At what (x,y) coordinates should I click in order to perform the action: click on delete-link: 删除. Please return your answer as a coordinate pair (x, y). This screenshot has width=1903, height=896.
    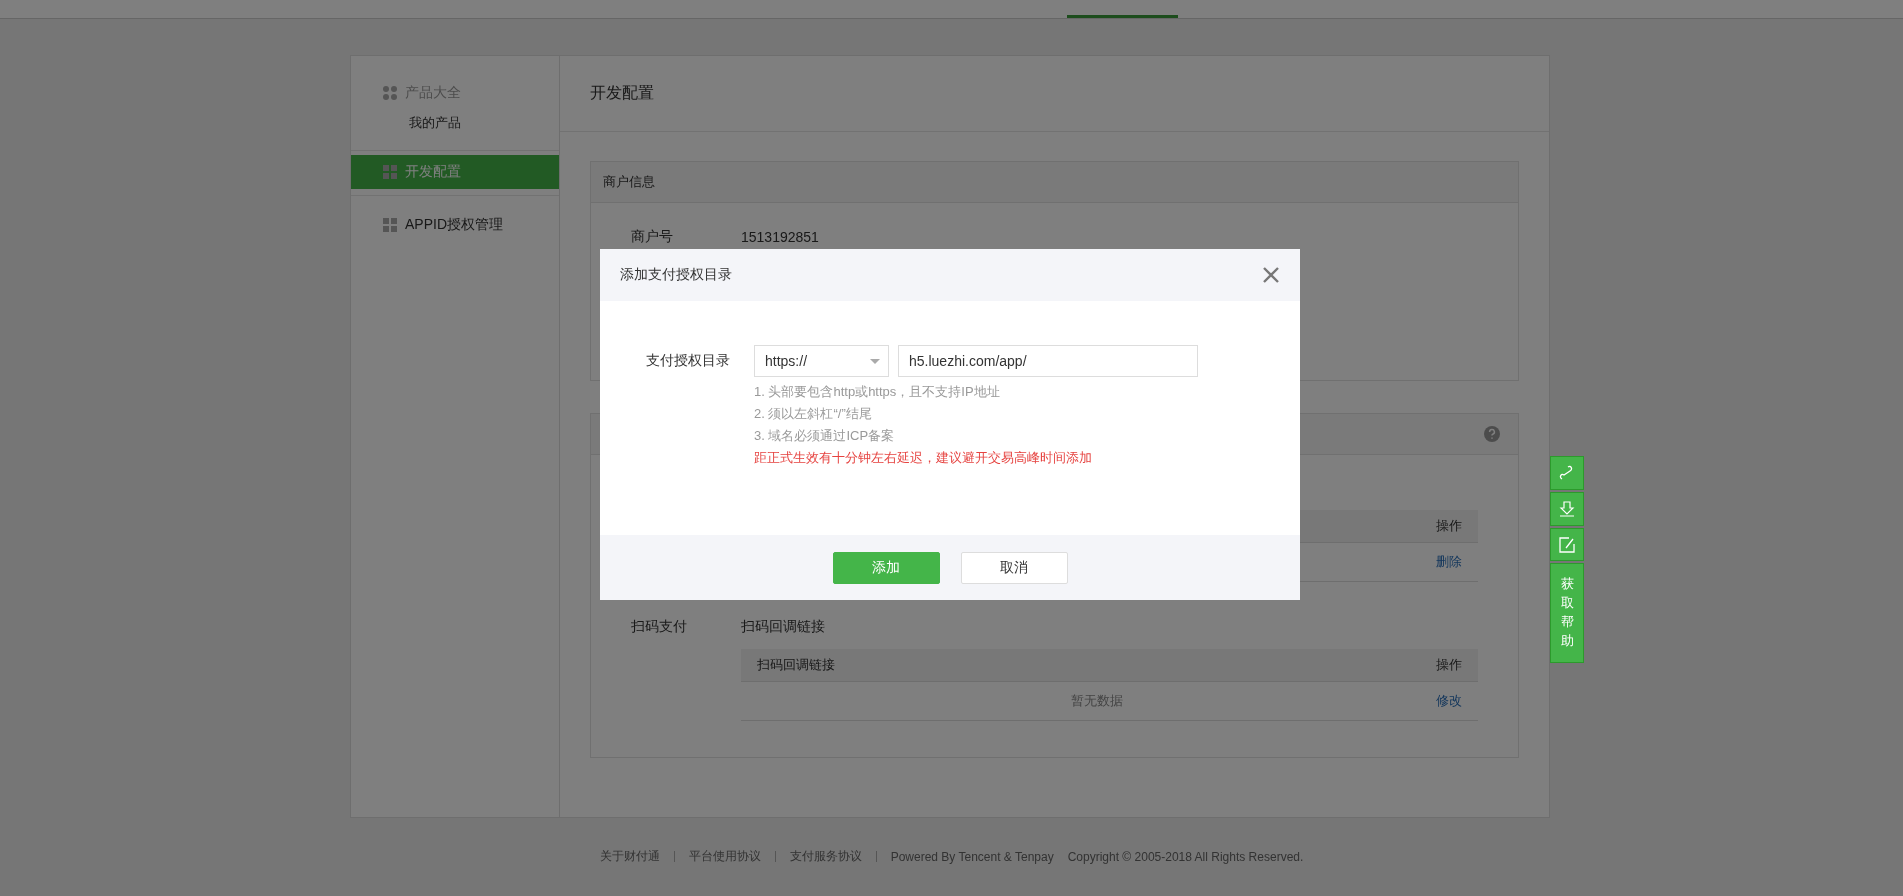
    Looking at the image, I should click on (1449, 562).